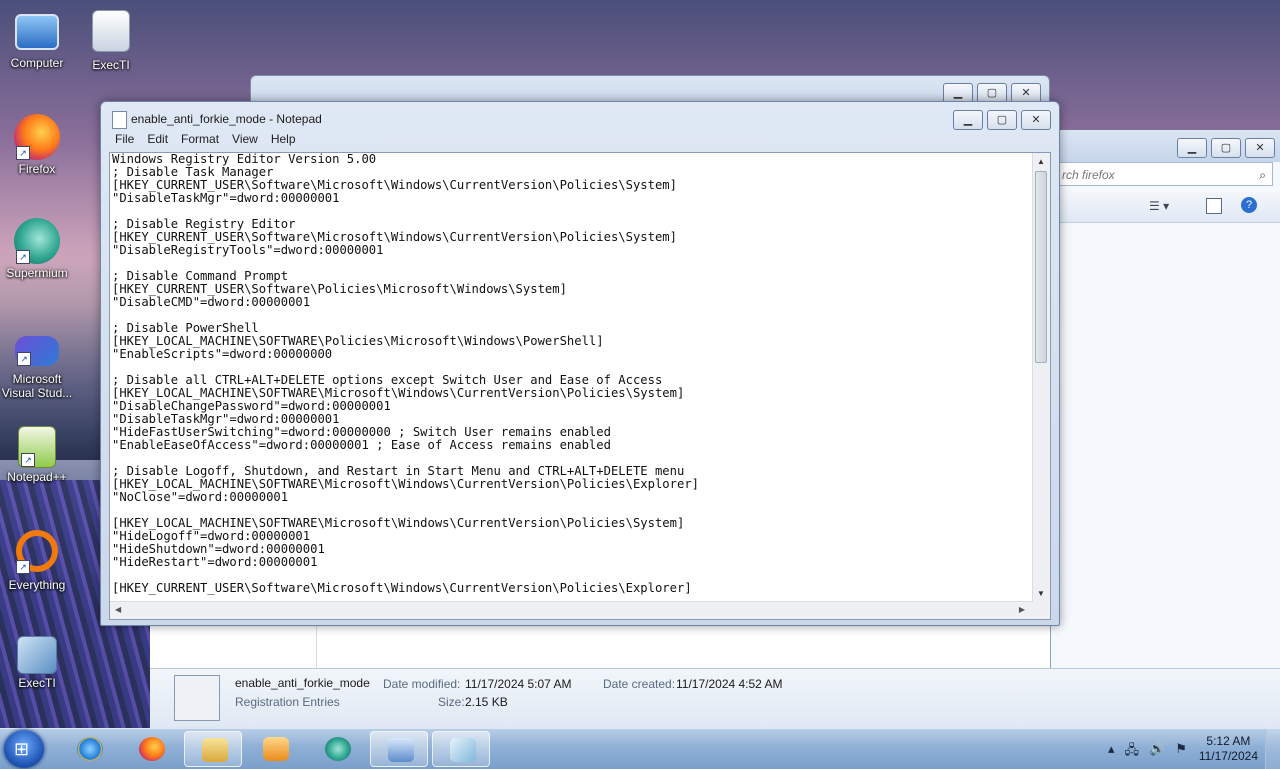  Describe the element at coordinates (1088, 175) in the screenshot. I see `search-placeholder: rch firefox` at that location.